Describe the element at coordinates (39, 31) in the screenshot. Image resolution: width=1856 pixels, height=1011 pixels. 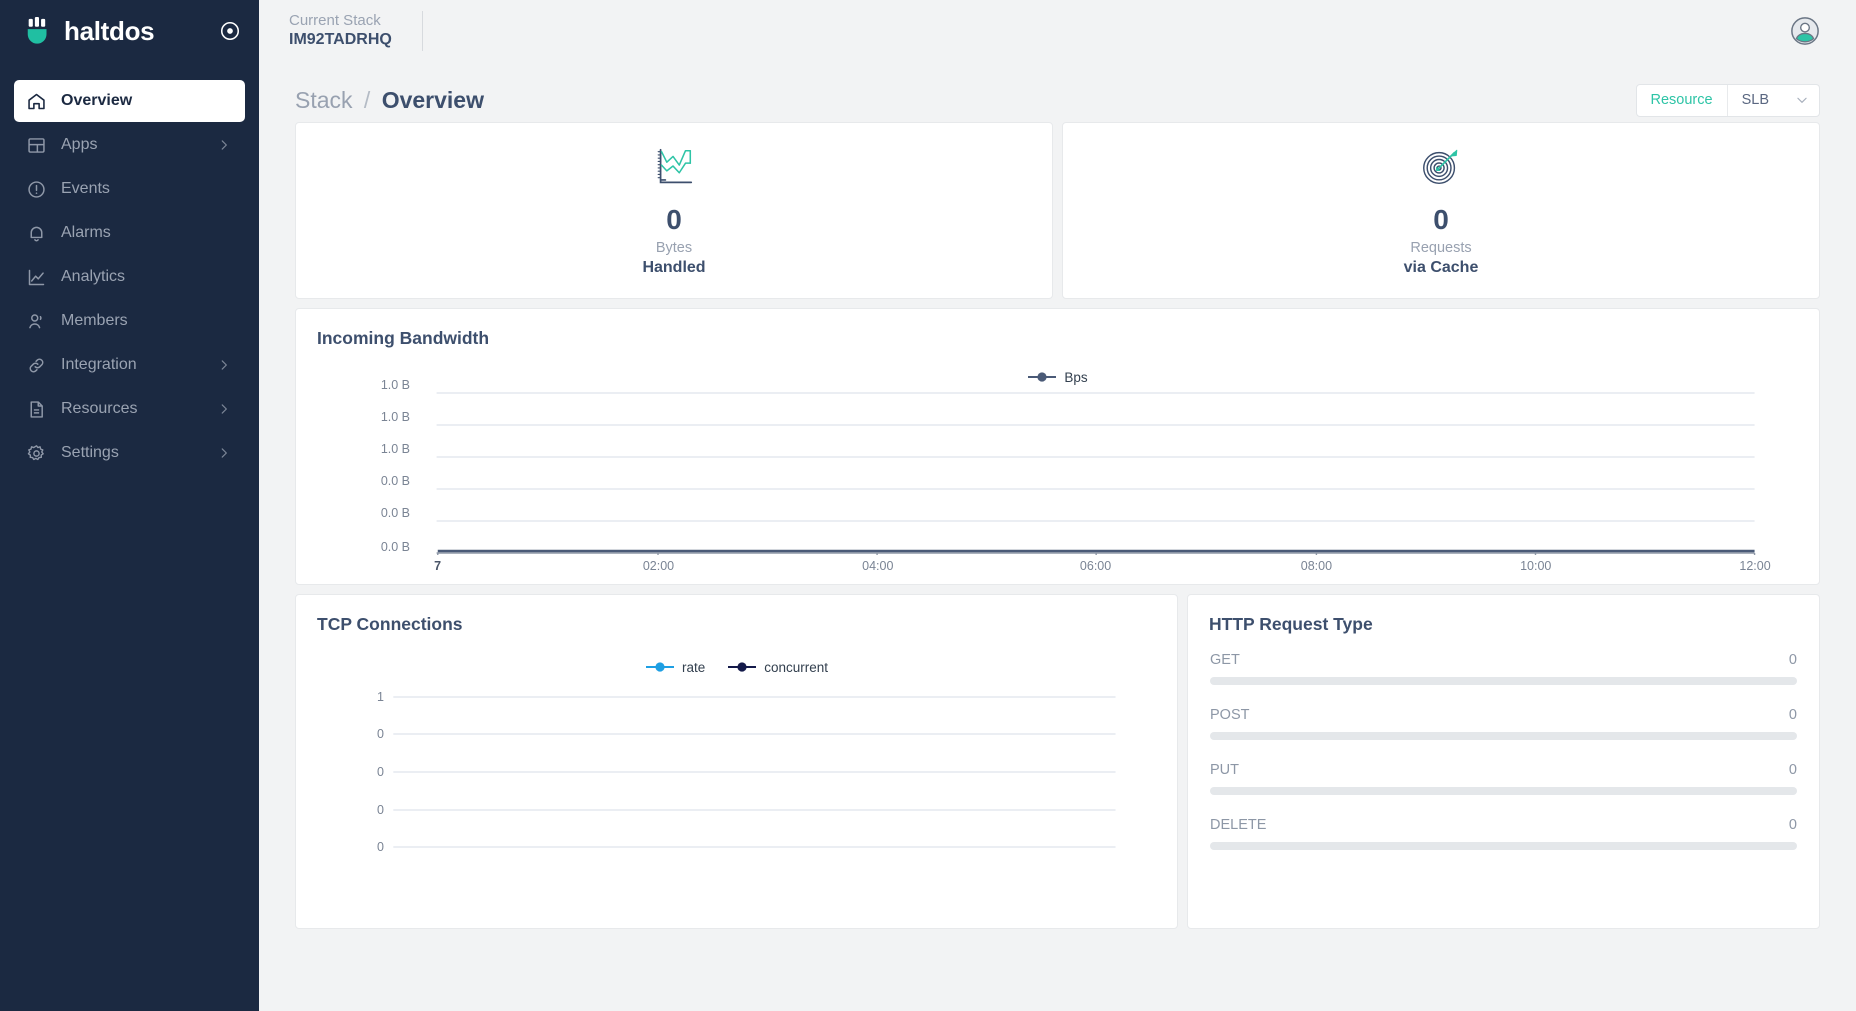
I see `haltdos-logo-icon` at that location.